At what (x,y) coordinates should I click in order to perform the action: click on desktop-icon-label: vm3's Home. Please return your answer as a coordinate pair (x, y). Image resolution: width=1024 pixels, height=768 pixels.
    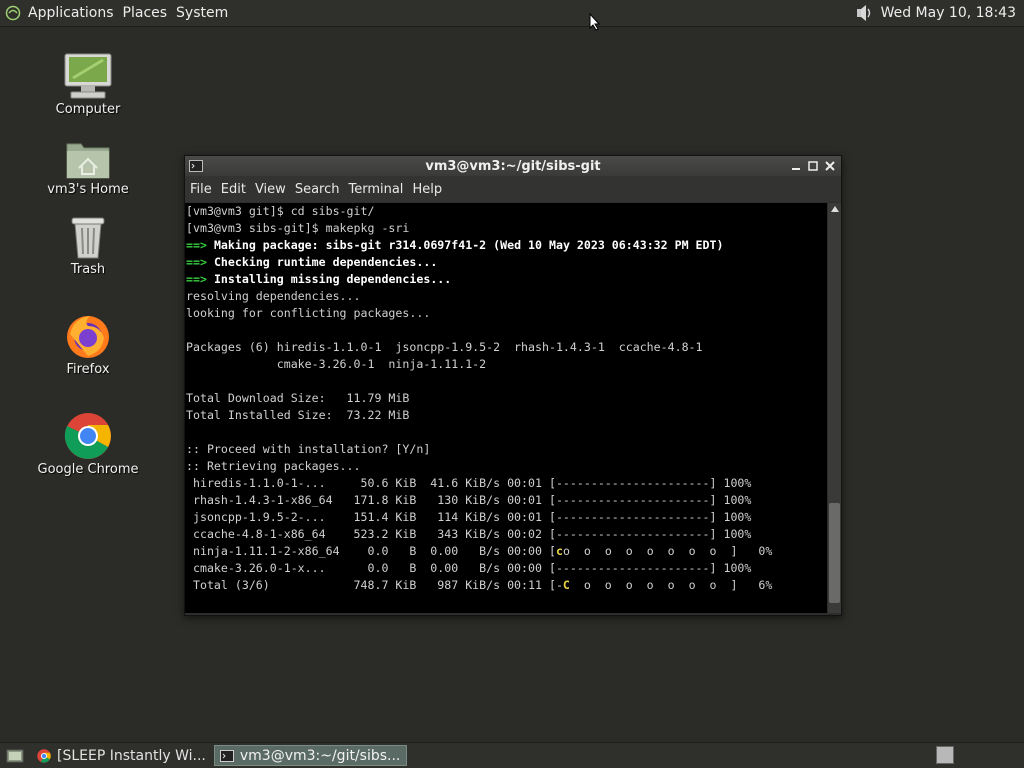
    Looking at the image, I should click on (88, 189).